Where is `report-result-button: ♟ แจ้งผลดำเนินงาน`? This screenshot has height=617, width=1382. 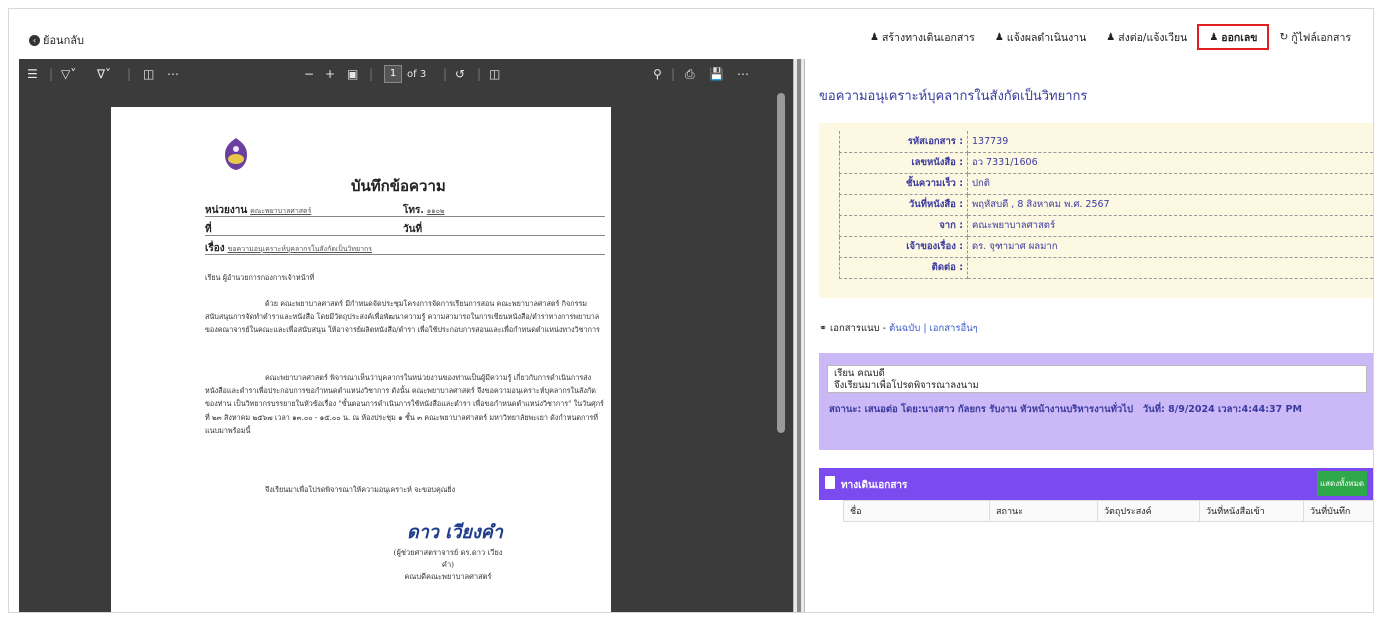 report-result-button: ♟ แจ้งผลดำเนินงาน is located at coordinates (1040, 37).